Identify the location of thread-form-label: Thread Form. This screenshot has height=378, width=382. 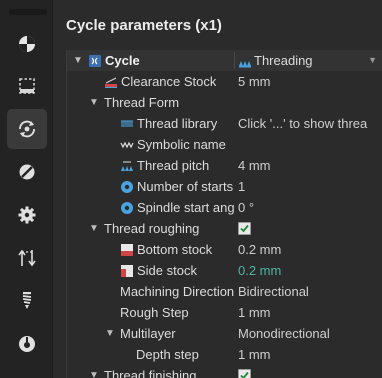
(142, 102).